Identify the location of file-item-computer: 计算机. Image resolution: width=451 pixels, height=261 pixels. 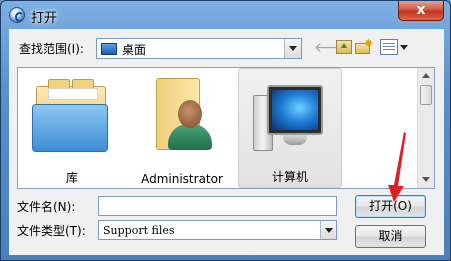
(290, 128).